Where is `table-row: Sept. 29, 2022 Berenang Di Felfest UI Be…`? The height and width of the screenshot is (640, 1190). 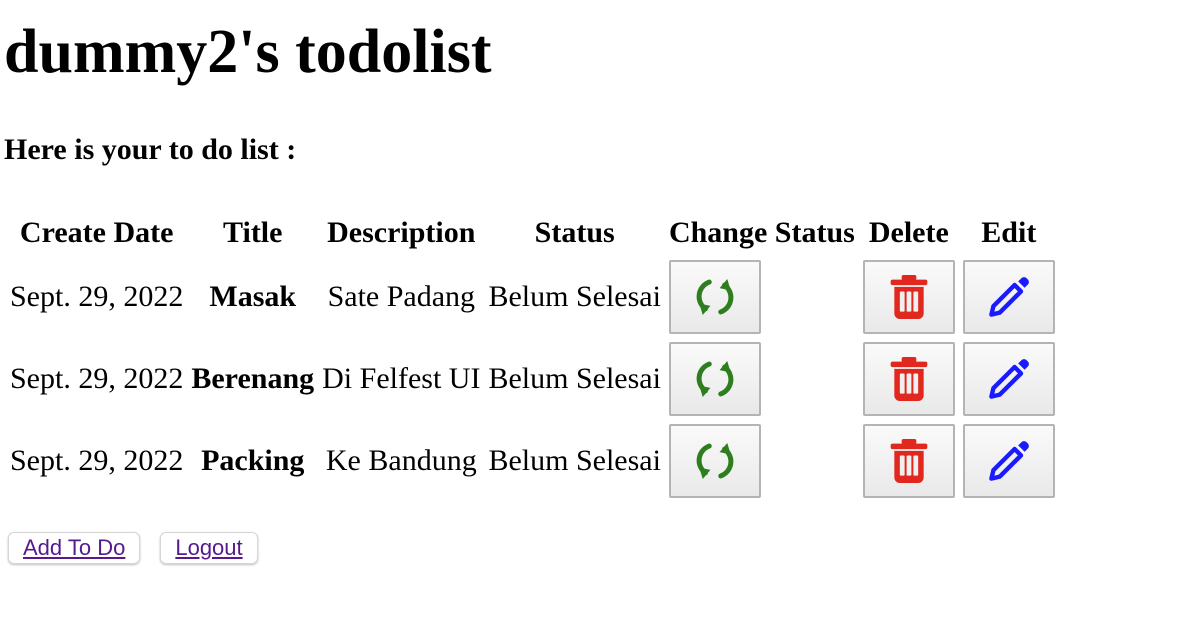
table-row: Sept. 29, 2022 Berenang Di Felfest UI Be… is located at coordinates (532, 379).